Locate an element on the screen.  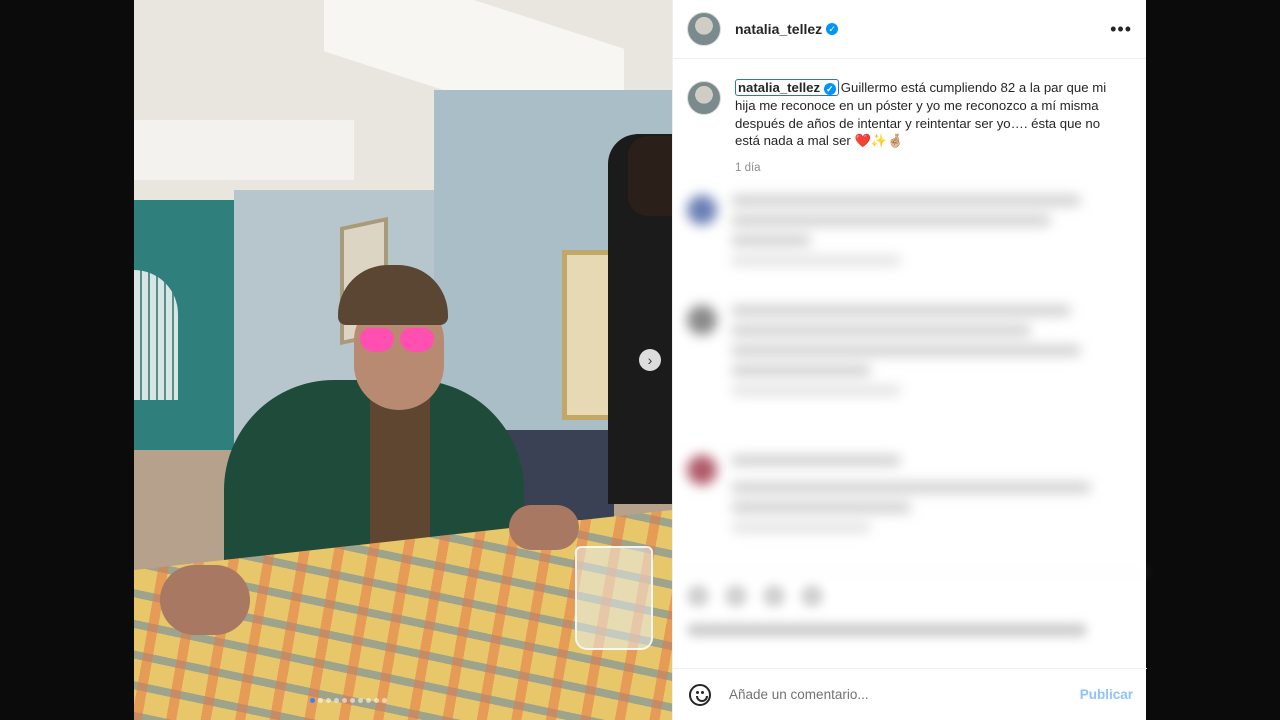
post-header: natalia_tellez ✓ ••• is located at coordinates (909, 29).